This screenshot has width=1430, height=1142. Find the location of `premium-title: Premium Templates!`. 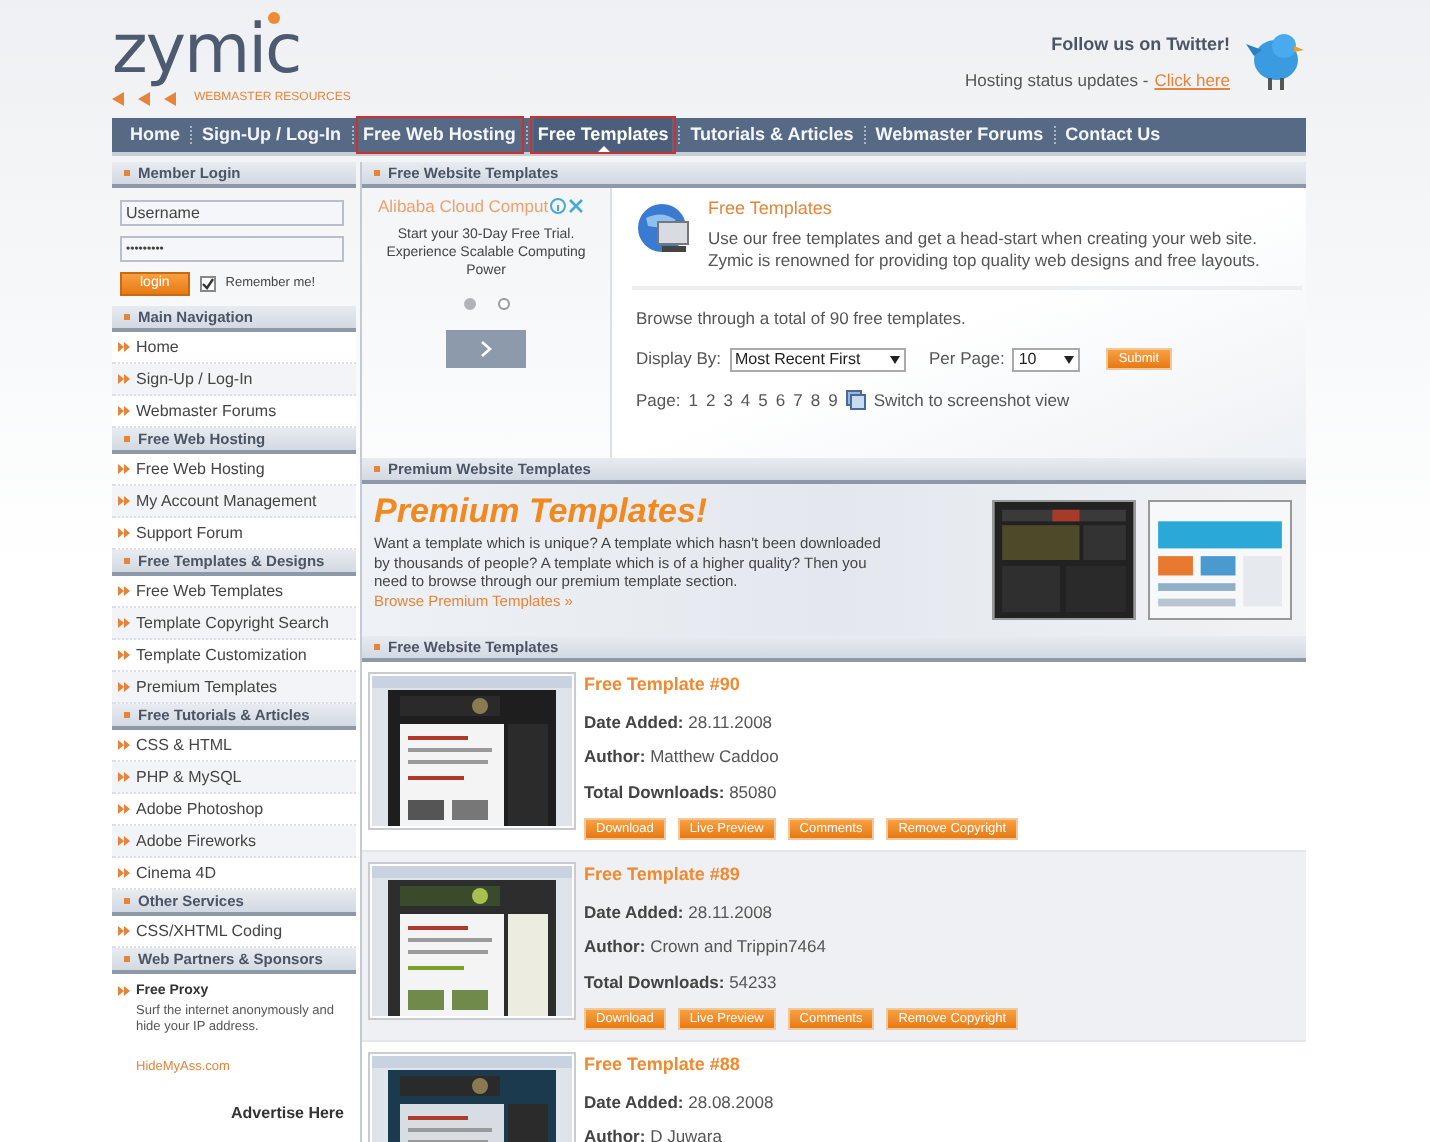

premium-title: Premium Templates! is located at coordinates (542, 512).